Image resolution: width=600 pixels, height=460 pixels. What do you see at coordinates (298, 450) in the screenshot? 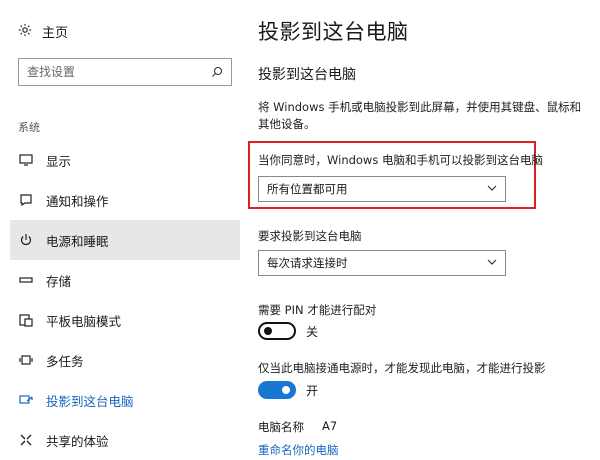
I see `rename-pc-link: 重命名你的电脑` at bounding box center [298, 450].